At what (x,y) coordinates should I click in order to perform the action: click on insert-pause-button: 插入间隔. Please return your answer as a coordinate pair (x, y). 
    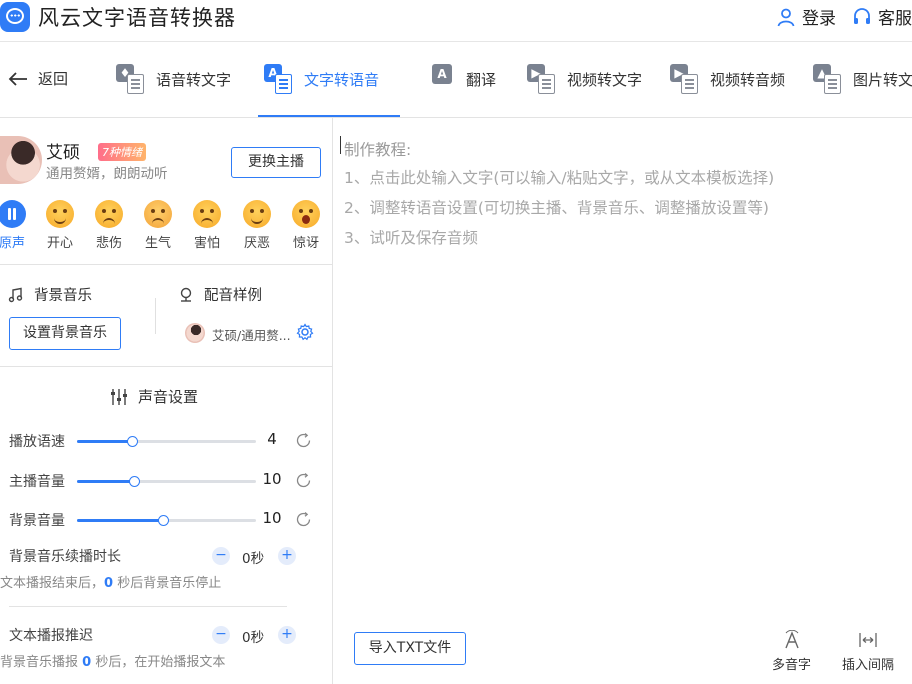
    Looking at the image, I should click on (868, 651).